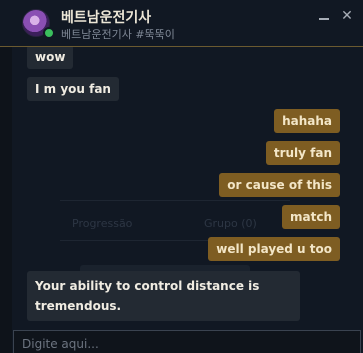 Image resolution: width=363 pixels, height=353 pixels. Describe the element at coordinates (50, 57) in the screenshot. I see `message-incoming: wow` at that location.